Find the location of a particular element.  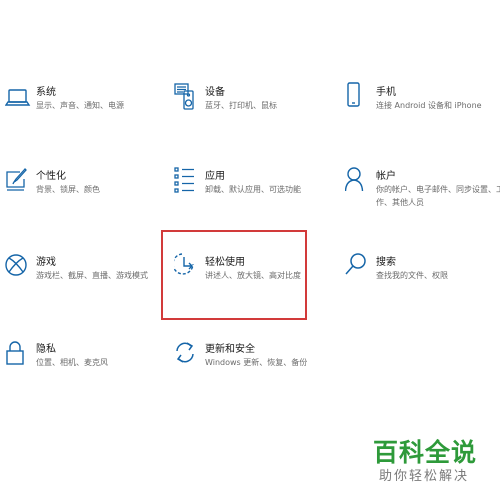

tile-system-title: 系统 is located at coordinates (46, 92).